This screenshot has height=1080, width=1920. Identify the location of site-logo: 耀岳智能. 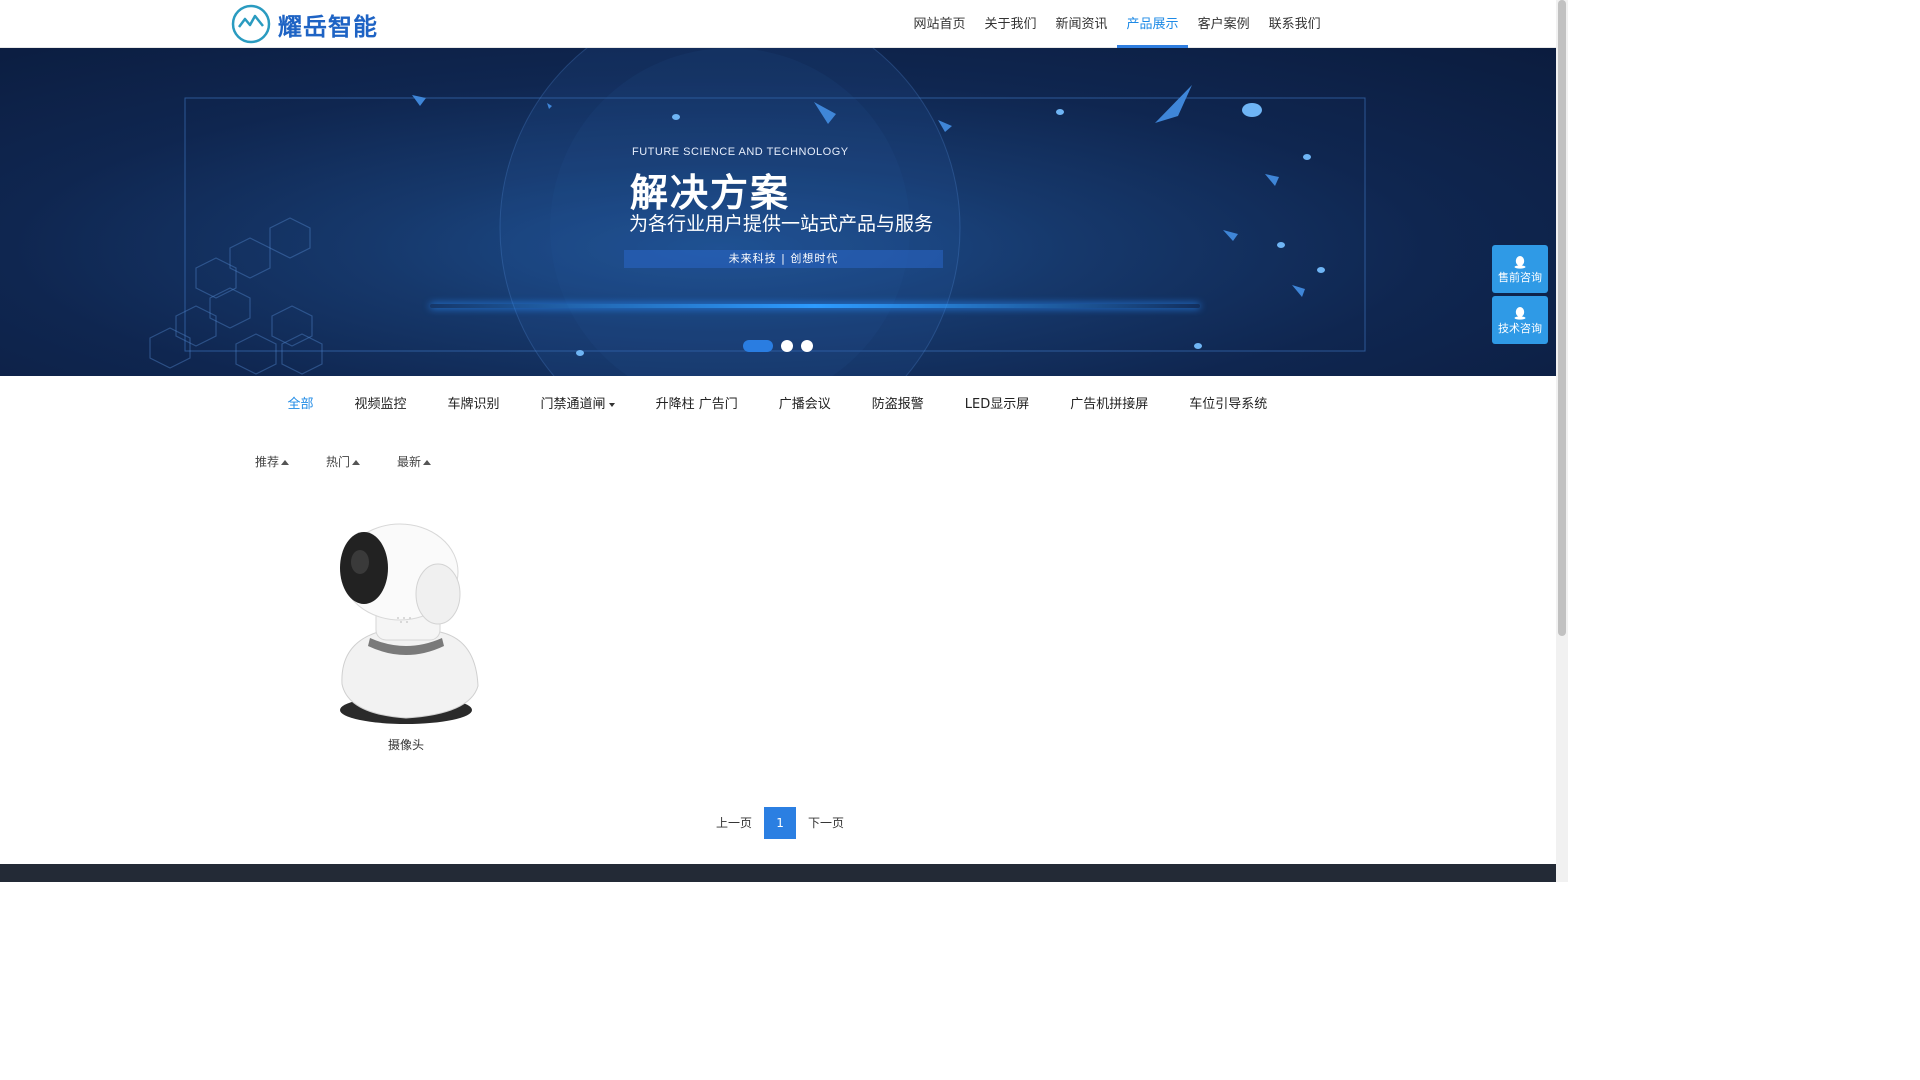
(304, 24).